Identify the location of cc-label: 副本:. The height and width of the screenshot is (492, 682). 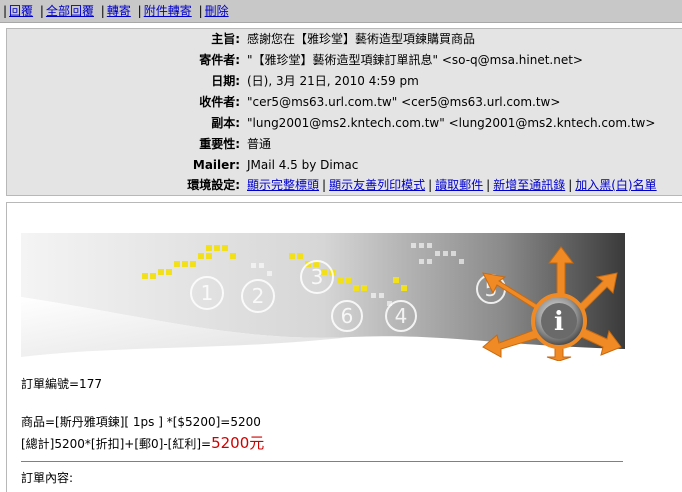
(225, 123).